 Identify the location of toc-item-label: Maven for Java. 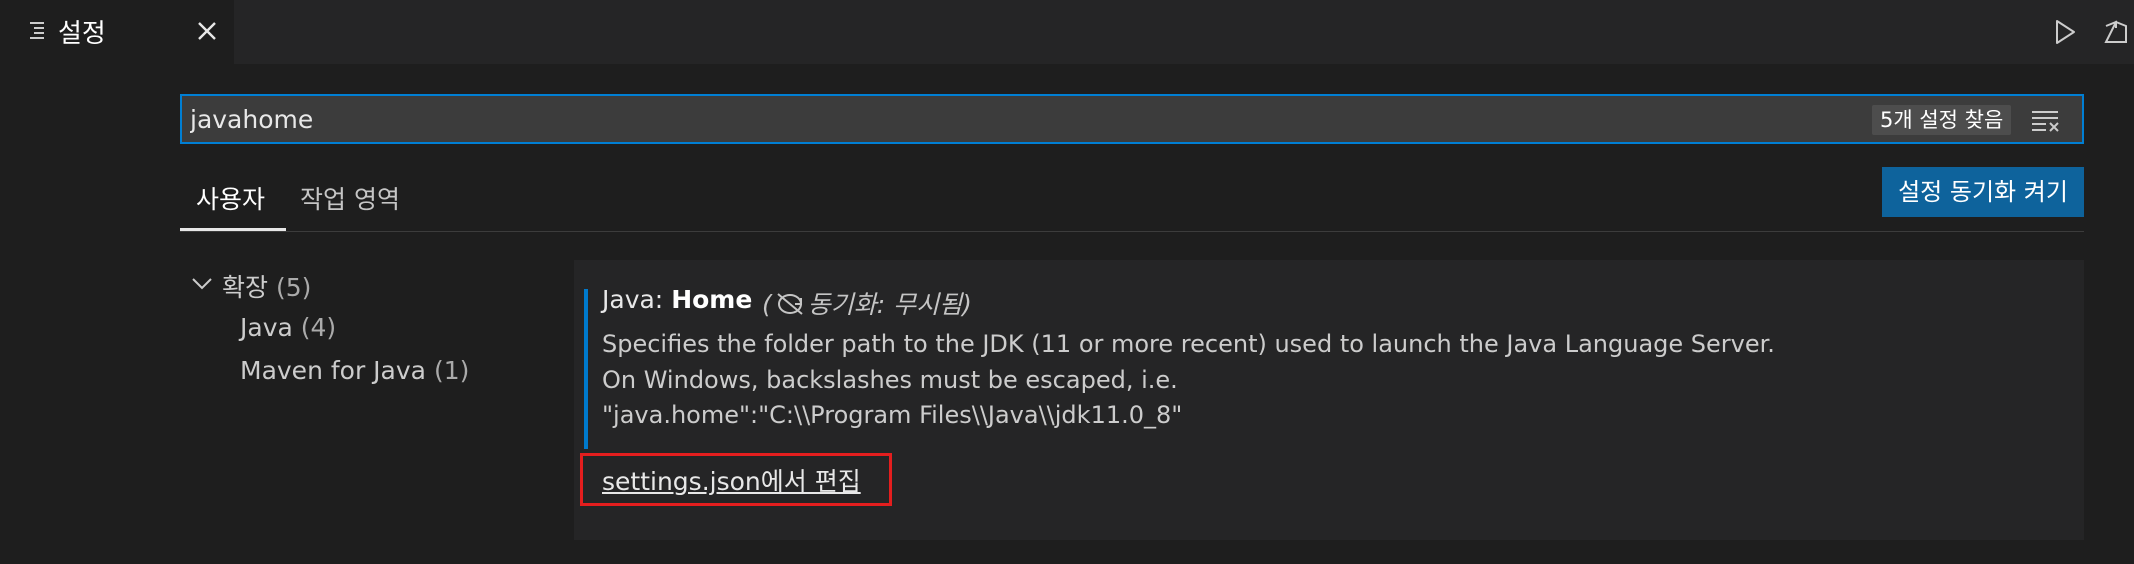
(333, 370).